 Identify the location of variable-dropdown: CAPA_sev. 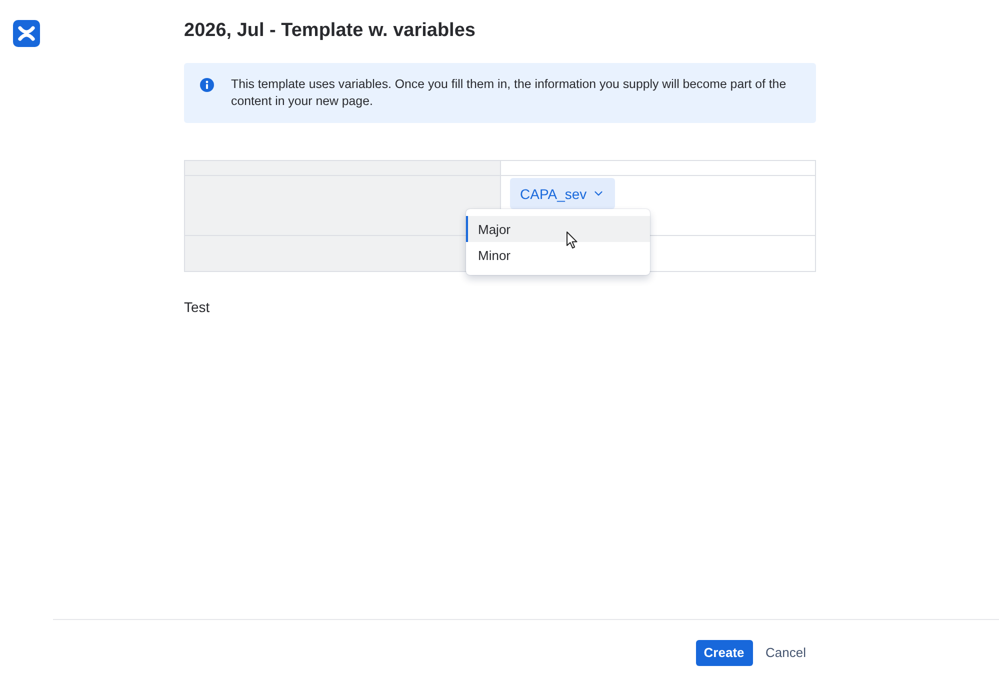
(562, 193).